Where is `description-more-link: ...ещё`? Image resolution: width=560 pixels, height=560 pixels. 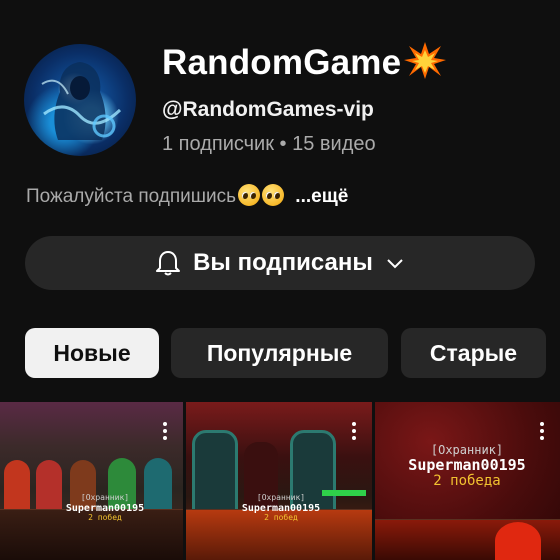
description-more-link: ...ещё is located at coordinates (321, 196).